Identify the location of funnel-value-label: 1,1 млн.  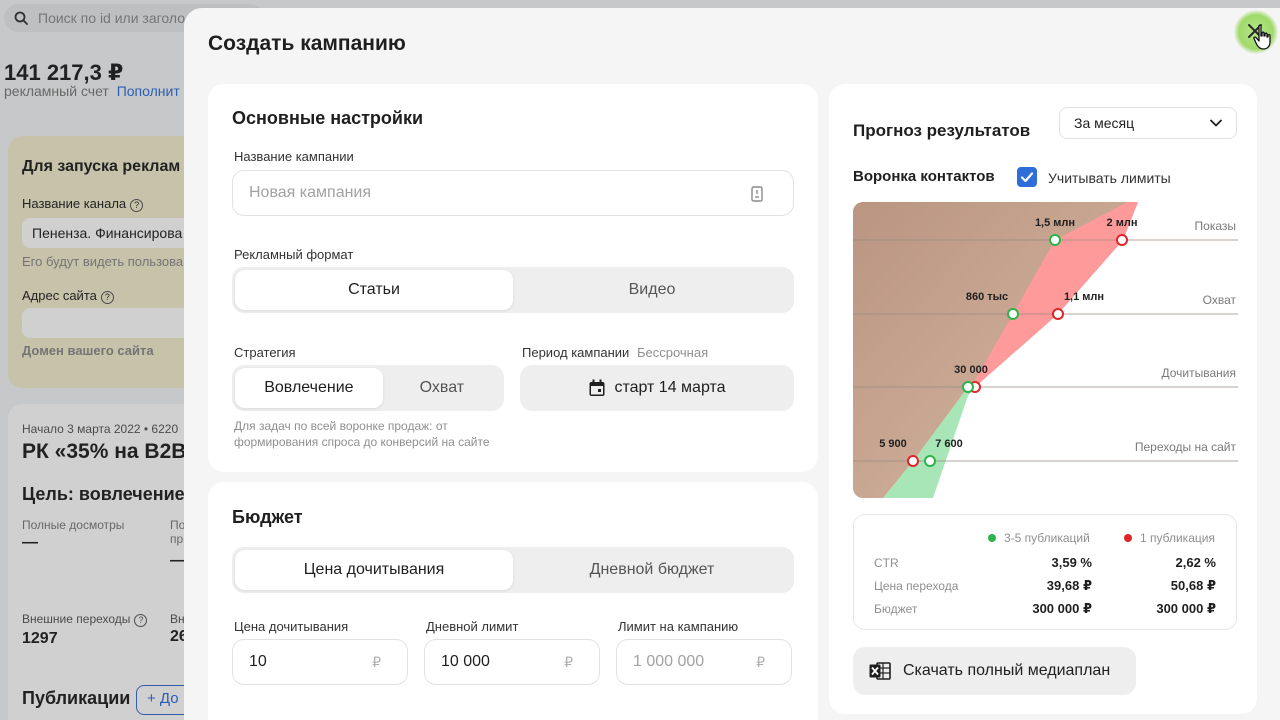
(1084, 297).